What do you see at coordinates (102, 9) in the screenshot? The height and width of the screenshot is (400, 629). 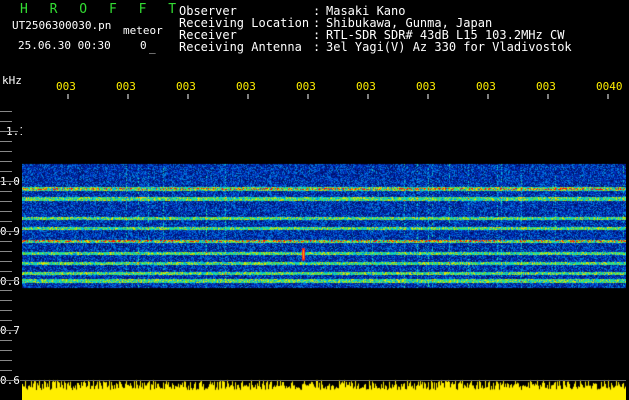 I see `app-title: H R O F F T` at bounding box center [102, 9].